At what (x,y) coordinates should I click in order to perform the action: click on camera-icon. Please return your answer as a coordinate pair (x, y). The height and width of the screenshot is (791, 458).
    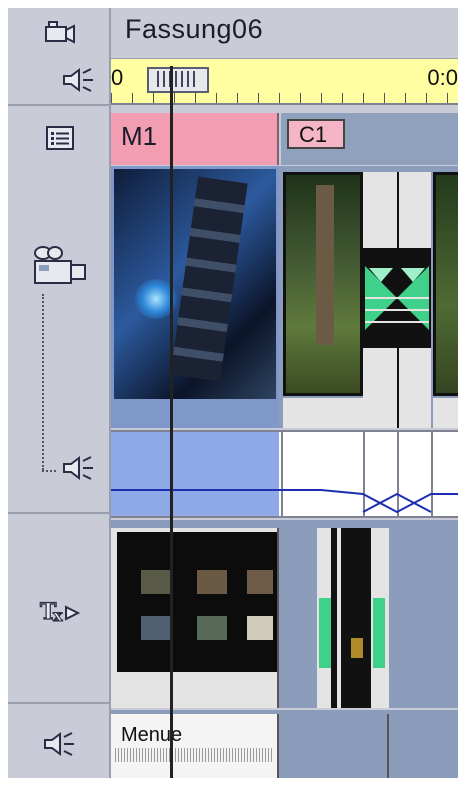
    Looking at the image, I should click on (59, 32).